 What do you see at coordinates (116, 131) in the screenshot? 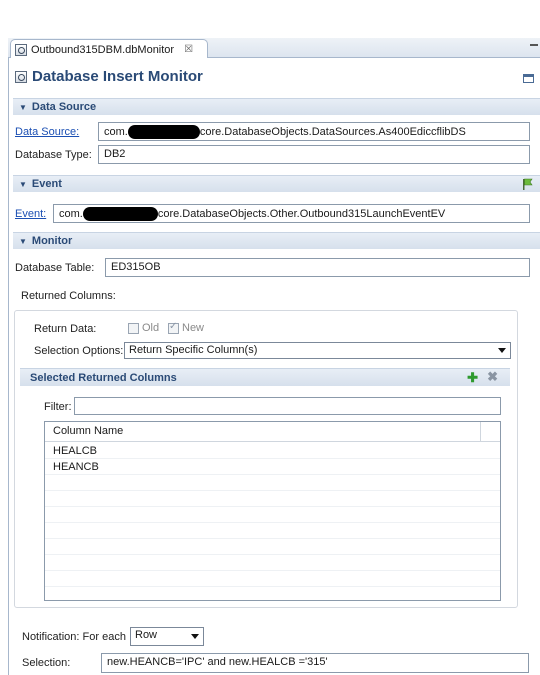
I see `data-source-prefix: com.` at bounding box center [116, 131].